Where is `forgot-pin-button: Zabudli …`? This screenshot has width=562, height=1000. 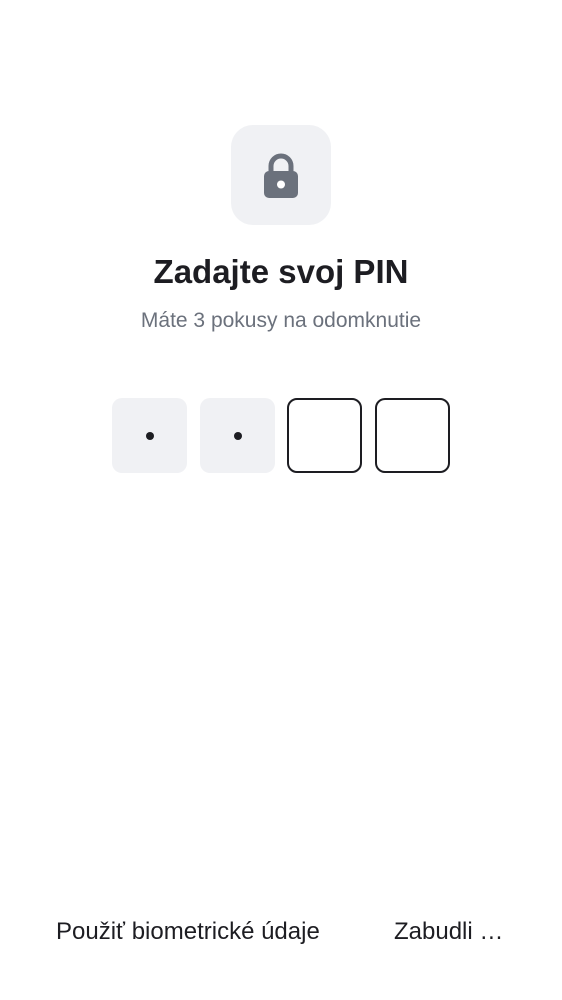 forgot-pin-button: Zabudli … is located at coordinates (448, 932).